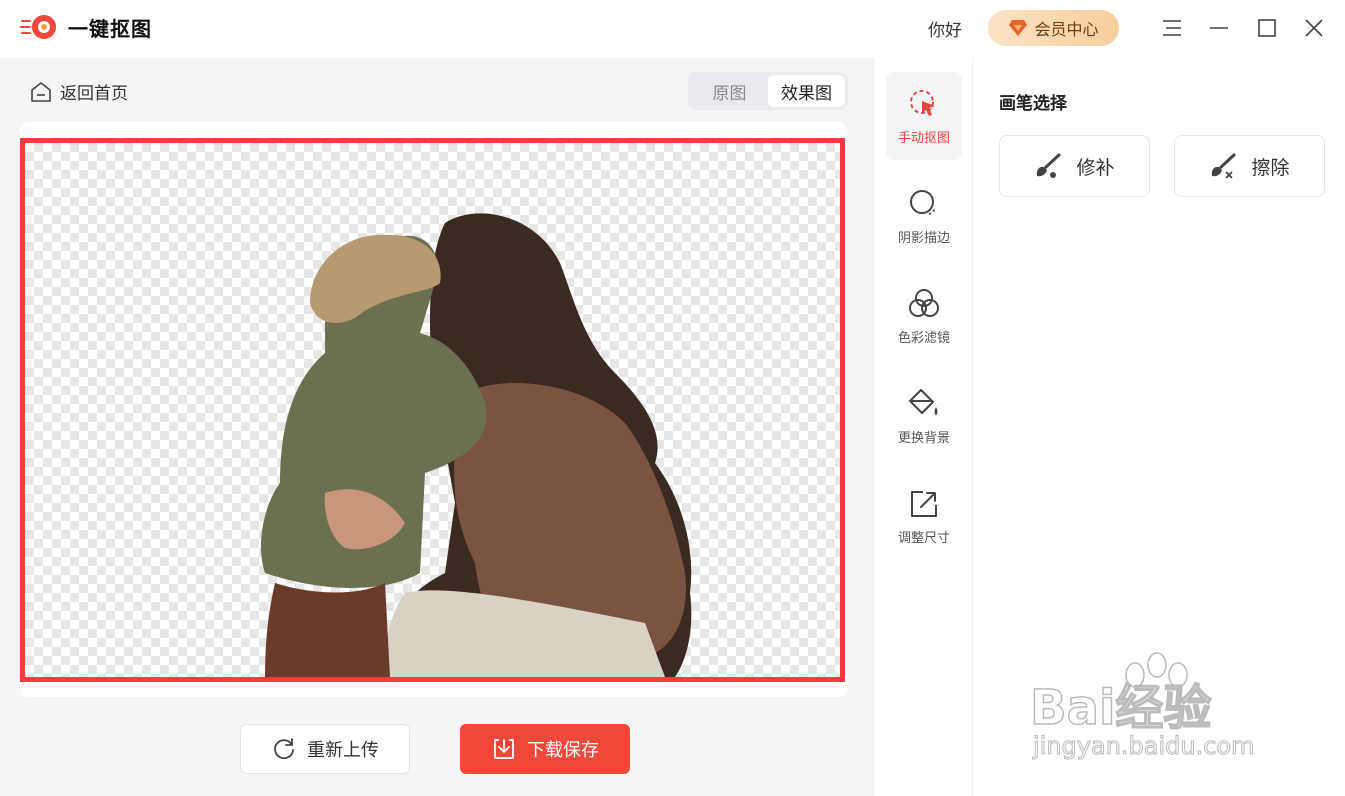 Image resolution: width=1345 pixels, height=796 pixels. I want to click on menu-button, so click(1172, 28).